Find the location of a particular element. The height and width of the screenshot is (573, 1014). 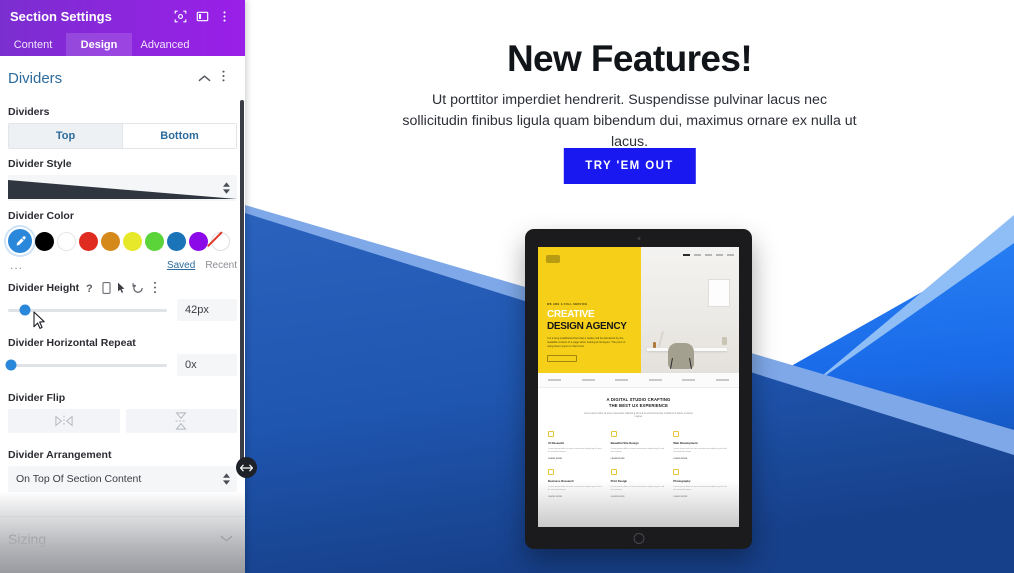

feature-title: Business Research is located at coordinates (561, 481).